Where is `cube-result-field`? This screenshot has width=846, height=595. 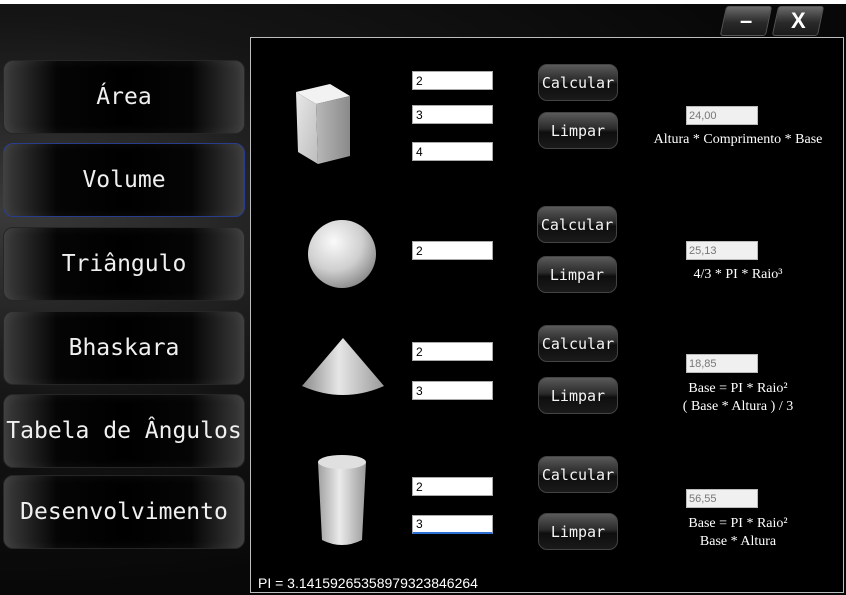 cube-result-field is located at coordinates (722, 115).